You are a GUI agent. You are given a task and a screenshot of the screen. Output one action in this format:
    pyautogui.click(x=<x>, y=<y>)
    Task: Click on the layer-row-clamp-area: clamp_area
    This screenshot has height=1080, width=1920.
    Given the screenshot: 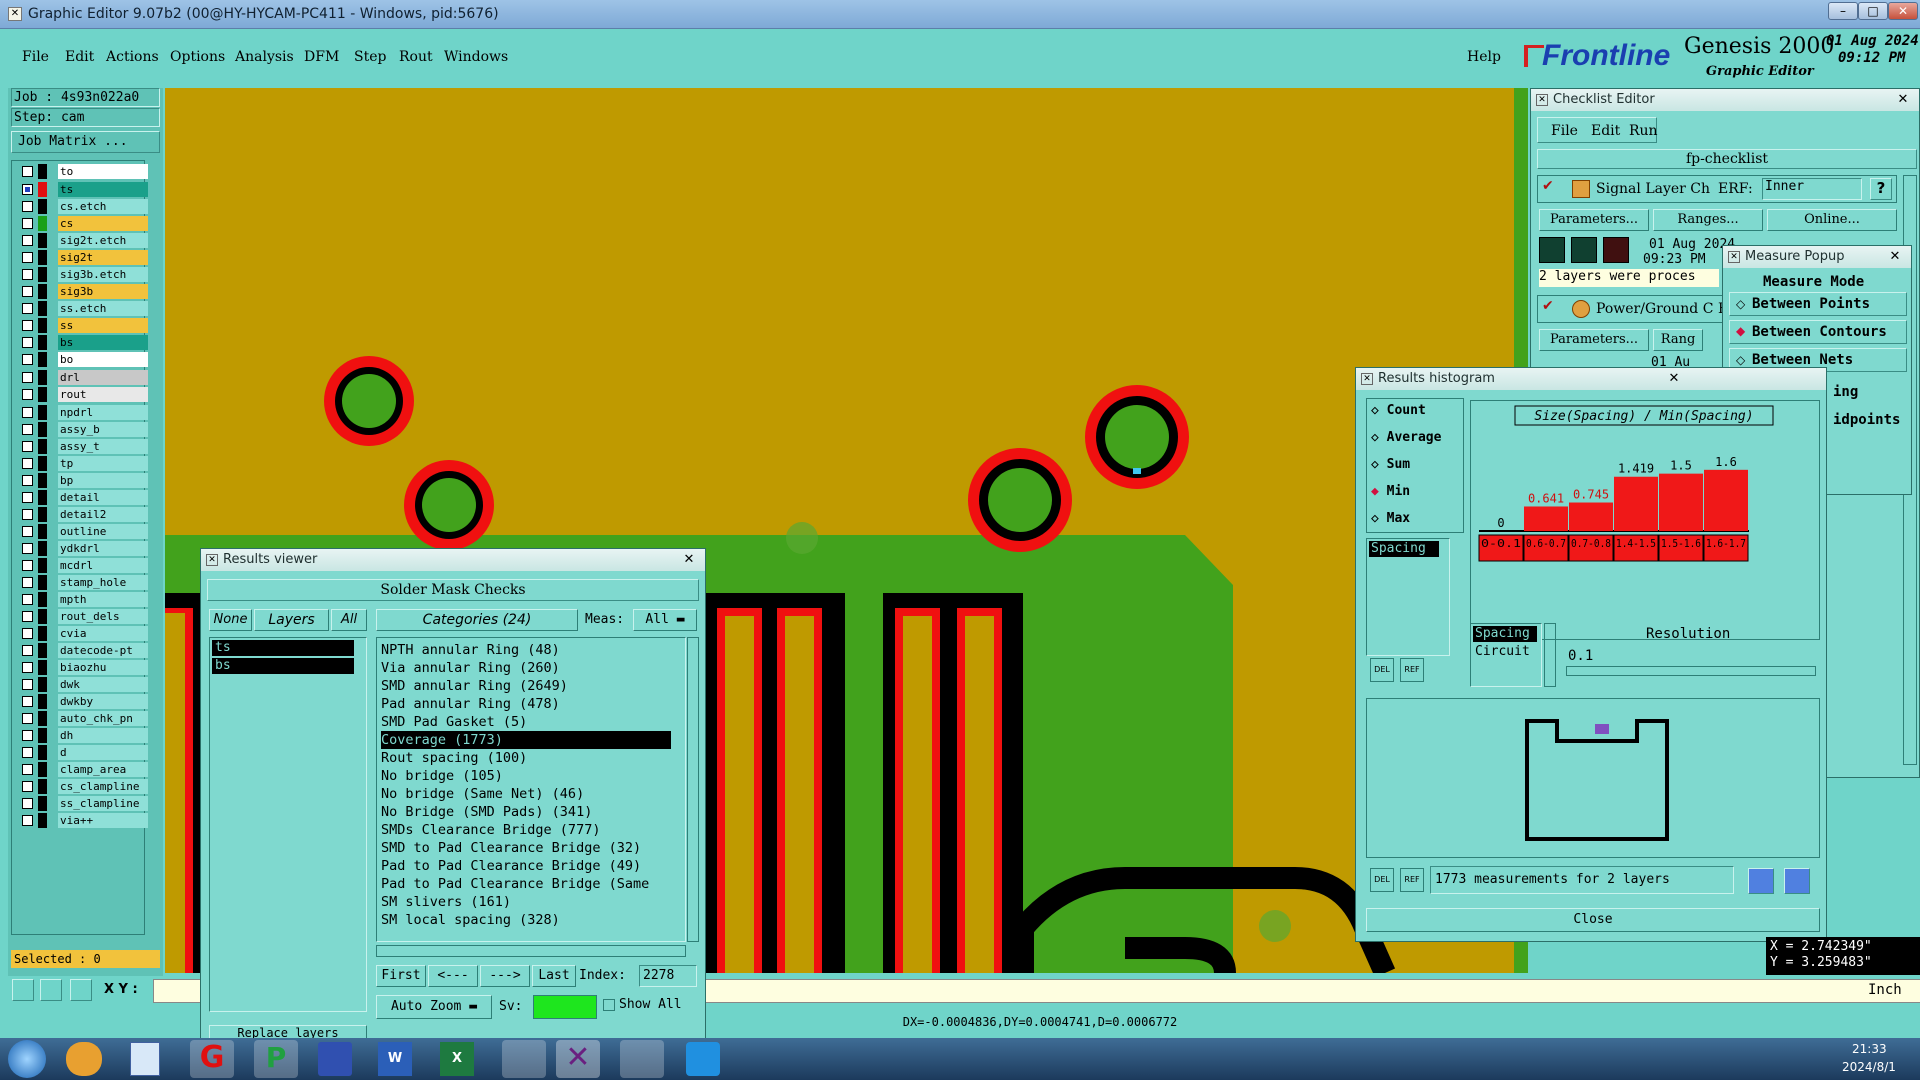 What is the action you would take?
    pyautogui.click(x=84, y=769)
    